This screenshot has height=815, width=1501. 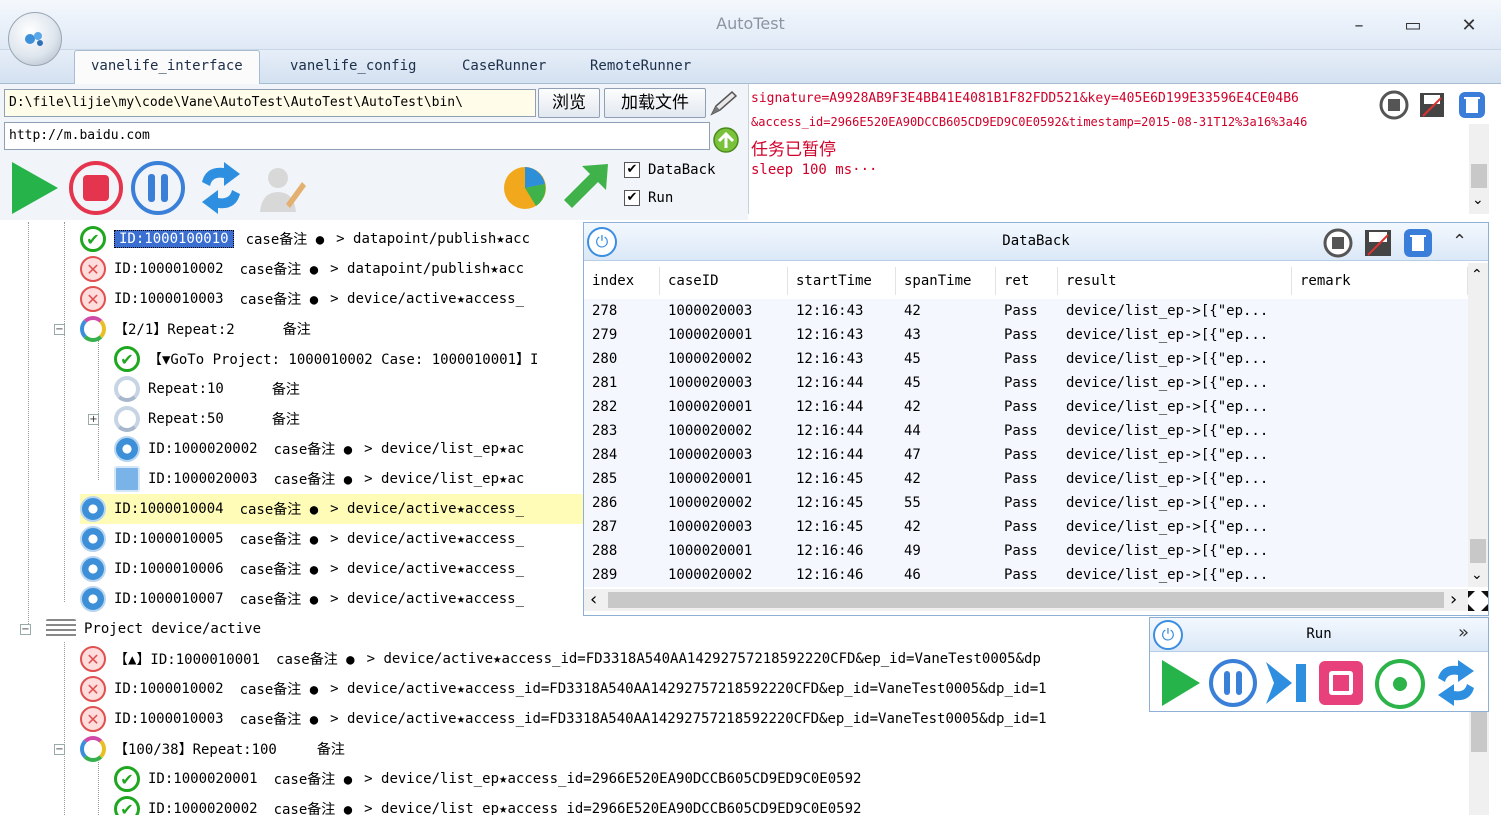 What do you see at coordinates (1021, 383) in the screenshot?
I see `cell-ret: Pass` at bounding box center [1021, 383].